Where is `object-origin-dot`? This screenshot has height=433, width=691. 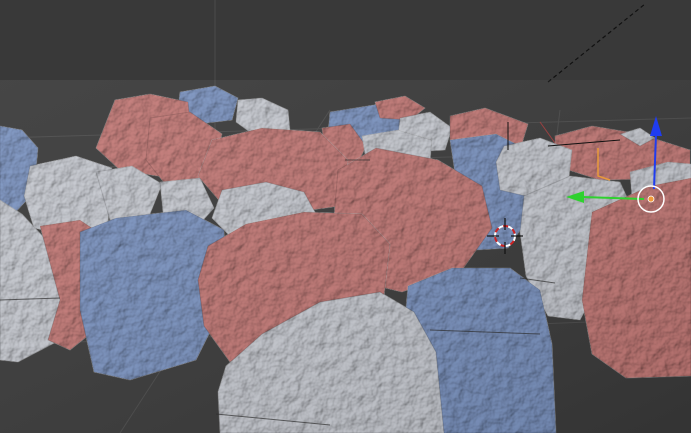 object-origin-dot is located at coordinates (651, 199).